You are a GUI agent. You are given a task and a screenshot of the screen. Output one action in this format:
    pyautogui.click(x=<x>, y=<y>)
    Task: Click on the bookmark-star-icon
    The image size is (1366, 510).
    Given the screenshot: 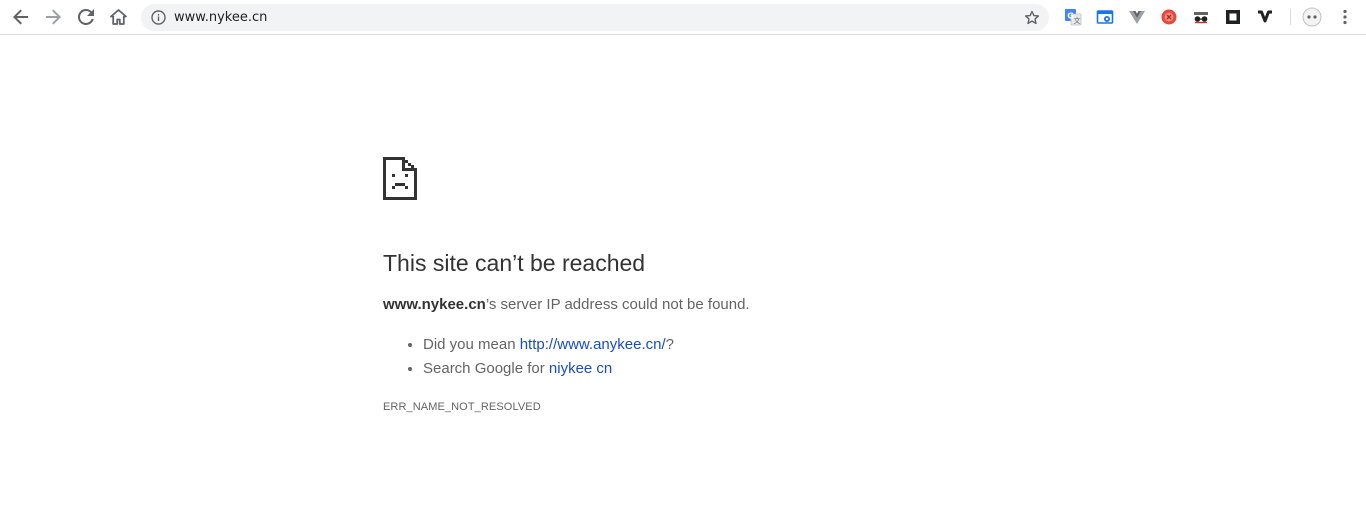 What is the action you would take?
    pyautogui.click(x=1031, y=17)
    